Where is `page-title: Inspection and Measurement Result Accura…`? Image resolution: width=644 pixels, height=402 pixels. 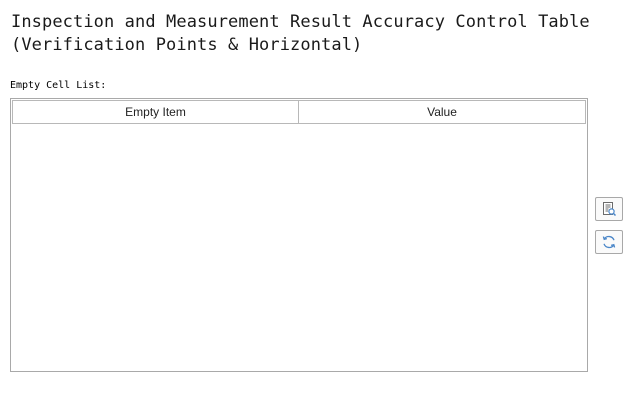 page-title: Inspection and Measurement Result Accura… is located at coordinates (321, 34).